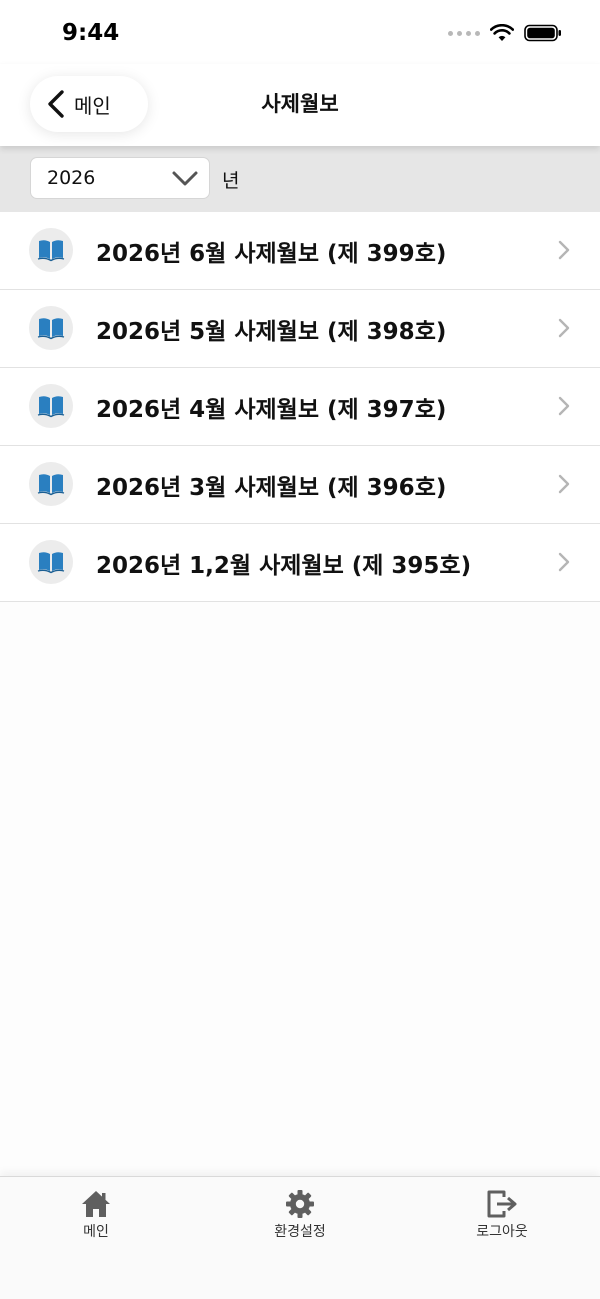 The image size is (600, 1299). I want to click on year-select-value: 2026, so click(71, 178).